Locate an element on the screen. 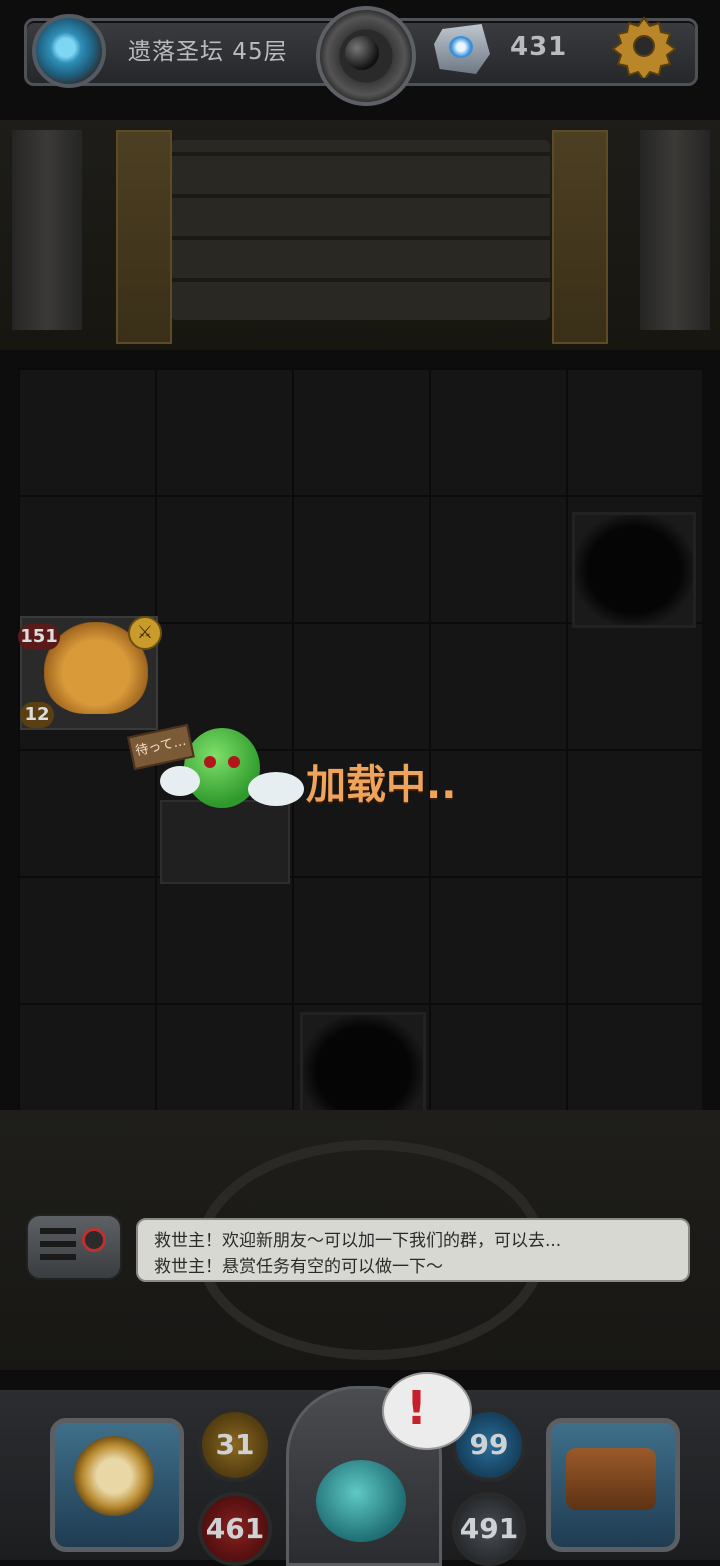 This screenshot has height=1566, width=720. floor-label: 遗落圣坛 45层 is located at coordinates (208, 52).